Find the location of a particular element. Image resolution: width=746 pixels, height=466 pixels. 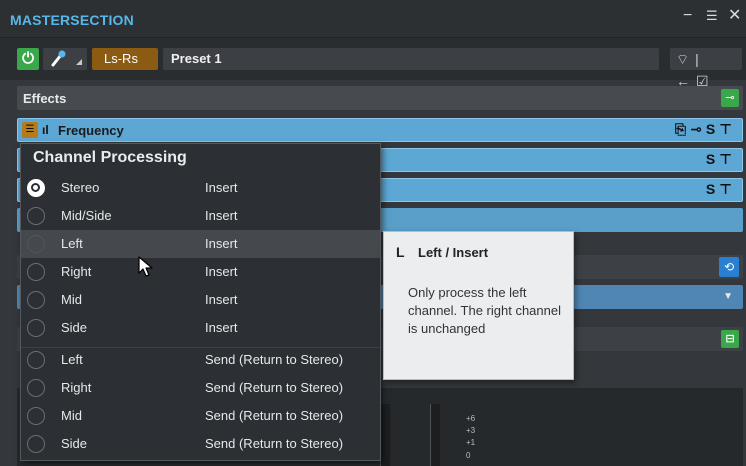

power-button: ⏻ is located at coordinates (28, 59).